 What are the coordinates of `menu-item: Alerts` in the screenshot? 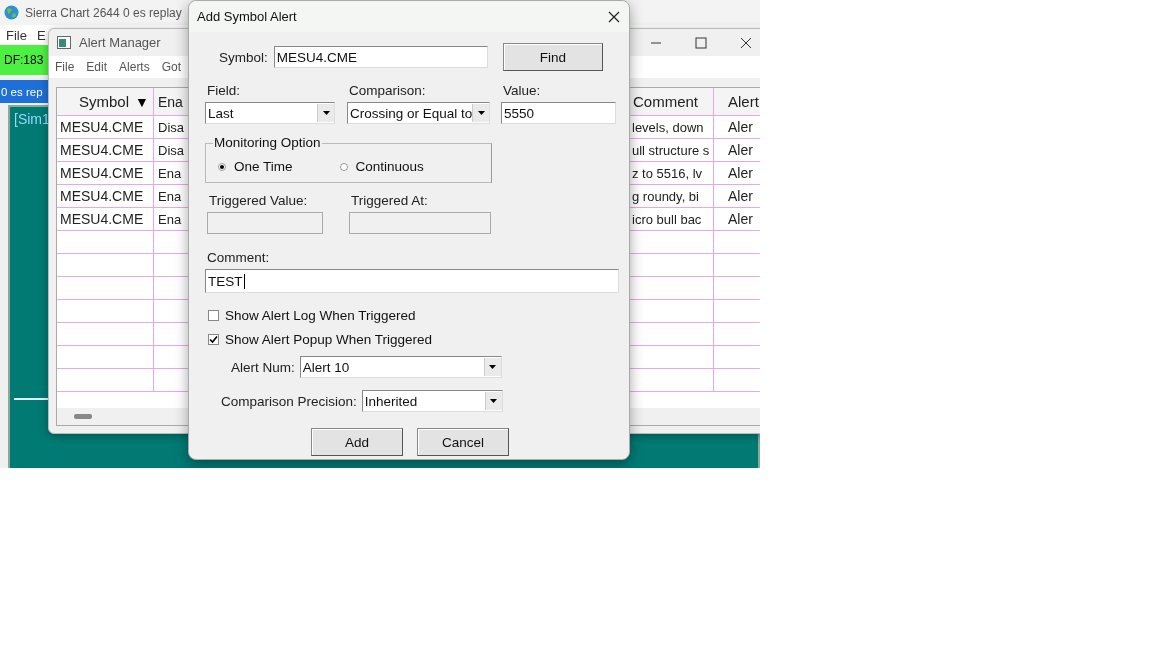 It's located at (134, 67).